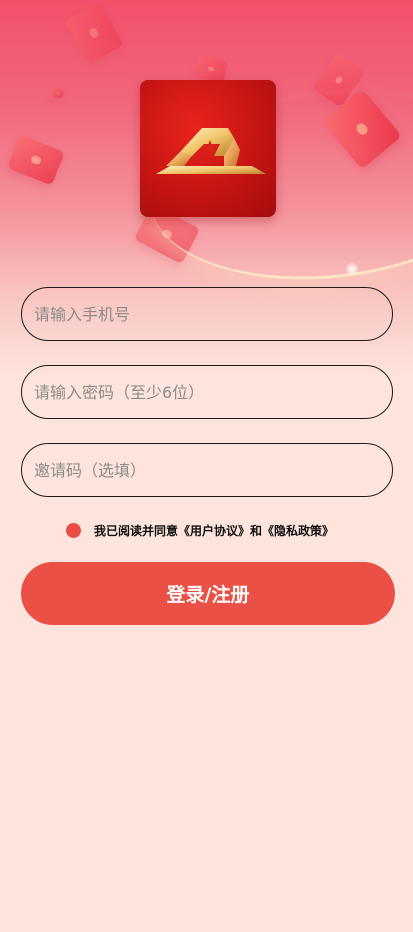 Image resolution: width=413 pixels, height=932 pixels. Describe the element at coordinates (136, 530) in the screenshot. I see `agreement-prefix: 我已阅读并同意` at that location.